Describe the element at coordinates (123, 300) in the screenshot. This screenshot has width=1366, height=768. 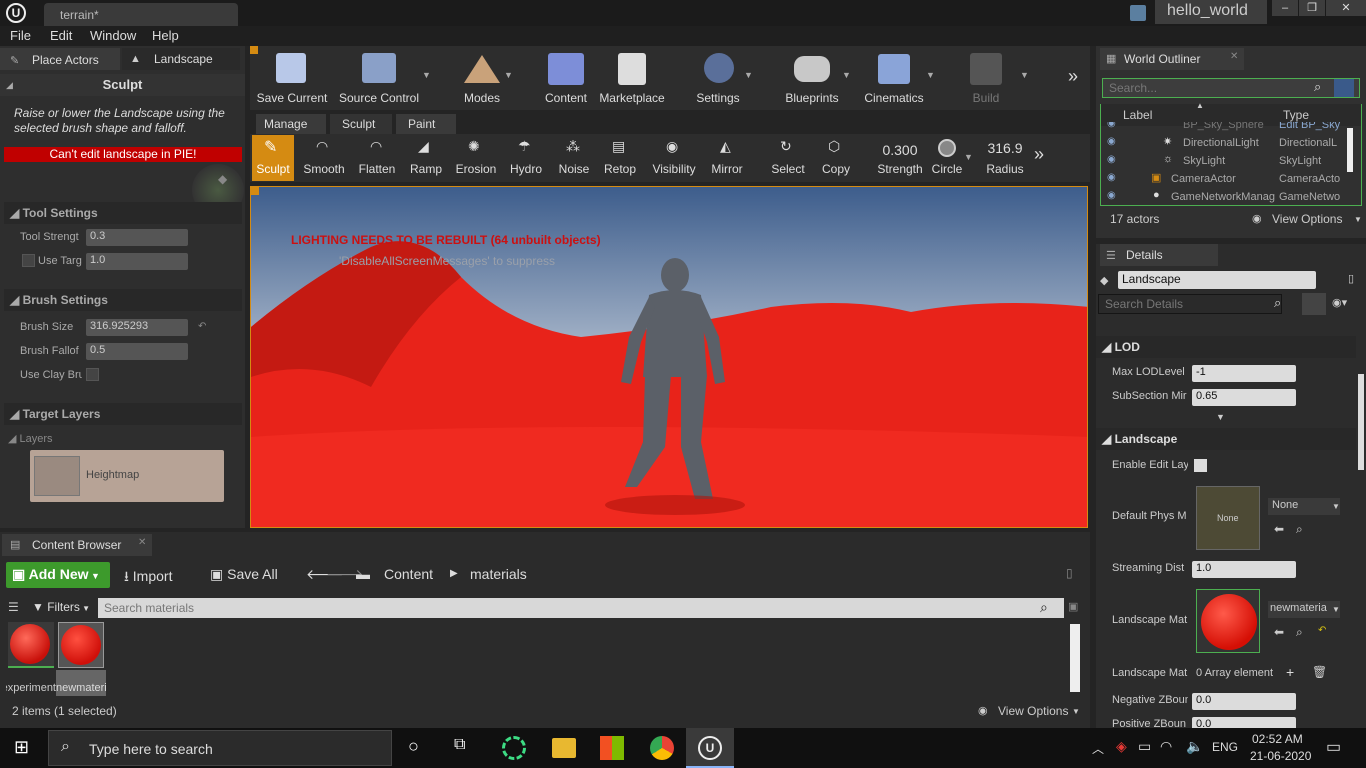
I see `brush-settings-header: ◢ Brush Settings` at that location.